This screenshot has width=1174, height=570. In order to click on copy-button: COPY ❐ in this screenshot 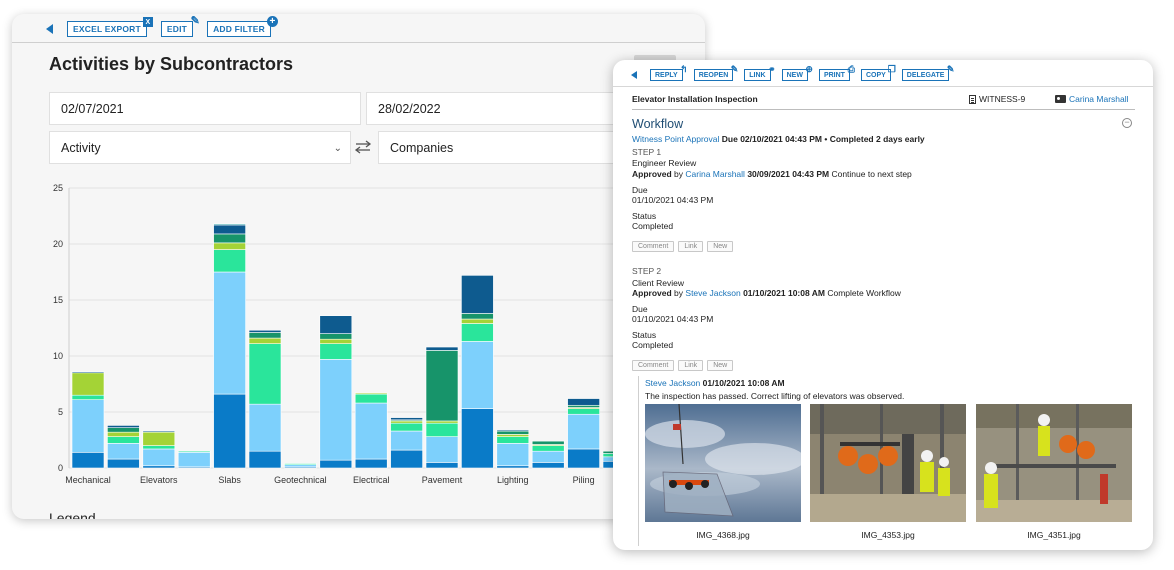, I will do `click(878, 73)`.